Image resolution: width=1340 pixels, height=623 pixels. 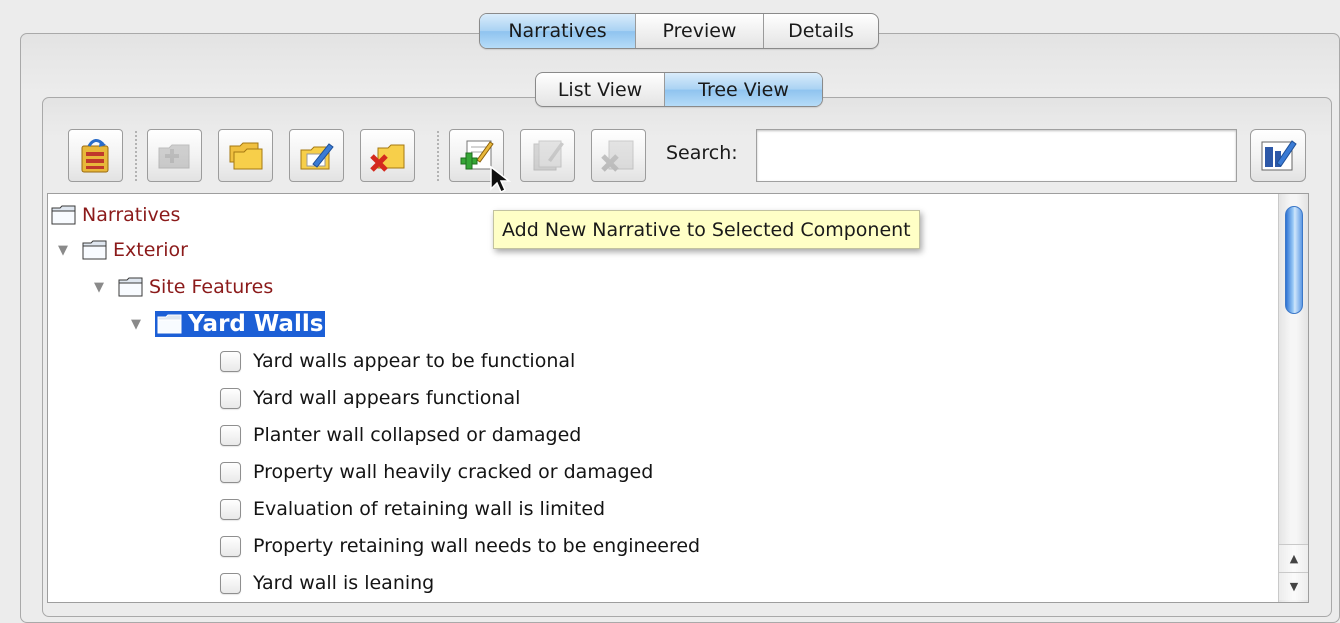 I want to click on tooltip: Add New Narrative to Selected Component, so click(x=706, y=229).